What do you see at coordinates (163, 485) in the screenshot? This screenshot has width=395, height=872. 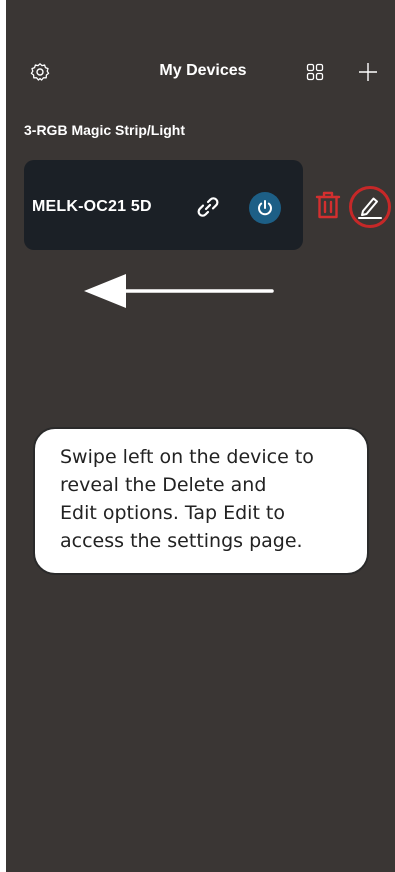 I see `instruction-line: reveal the Delete and` at bounding box center [163, 485].